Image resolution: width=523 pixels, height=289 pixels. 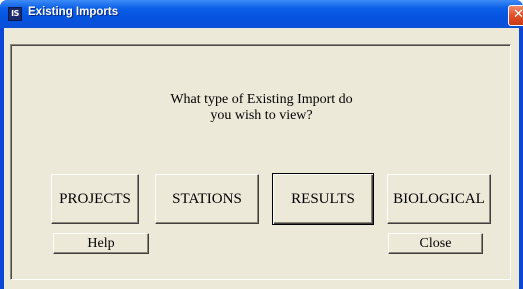 I want to click on close-window-button: ✕, so click(x=515, y=15).